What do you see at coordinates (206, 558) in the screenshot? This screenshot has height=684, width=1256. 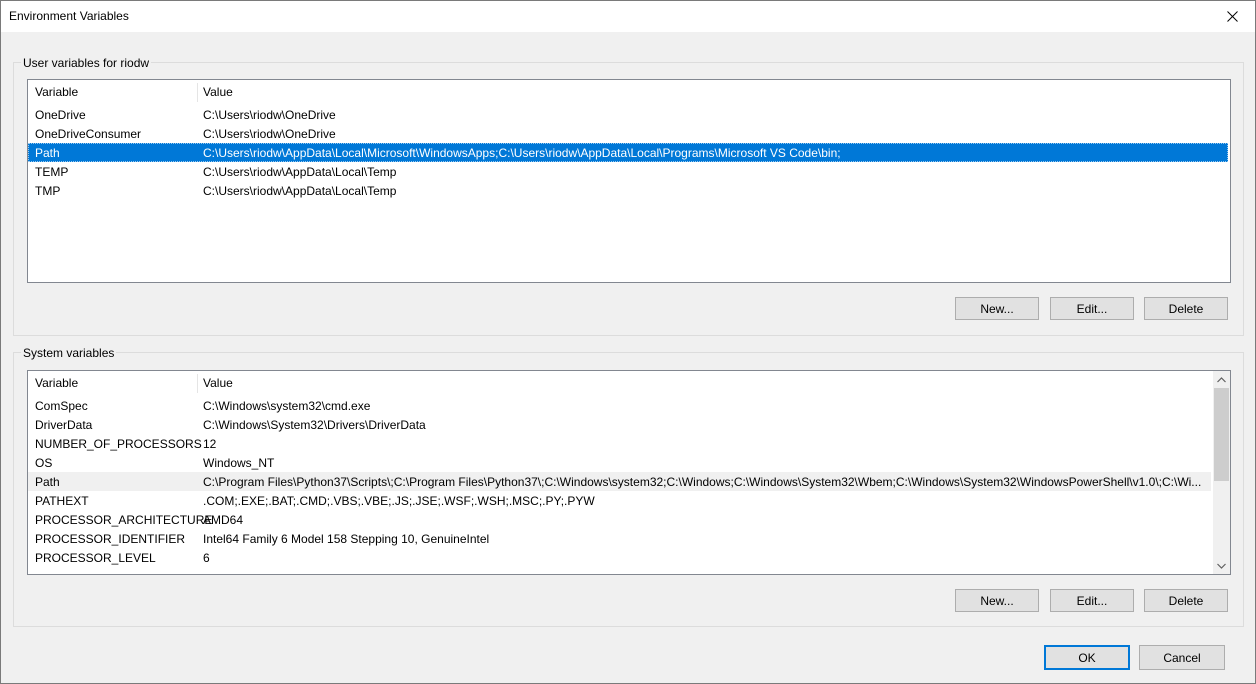 I see `variable-value: 6` at bounding box center [206, 558].